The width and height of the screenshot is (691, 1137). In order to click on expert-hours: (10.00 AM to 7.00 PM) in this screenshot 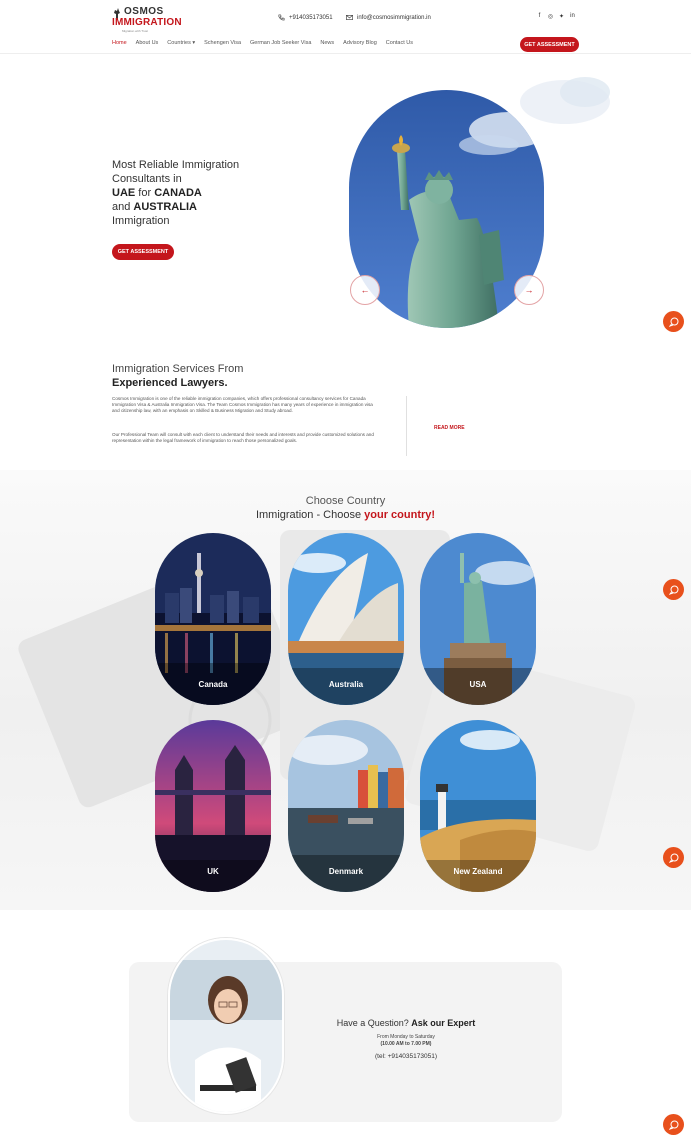, I will do `click(406, 1044)`.